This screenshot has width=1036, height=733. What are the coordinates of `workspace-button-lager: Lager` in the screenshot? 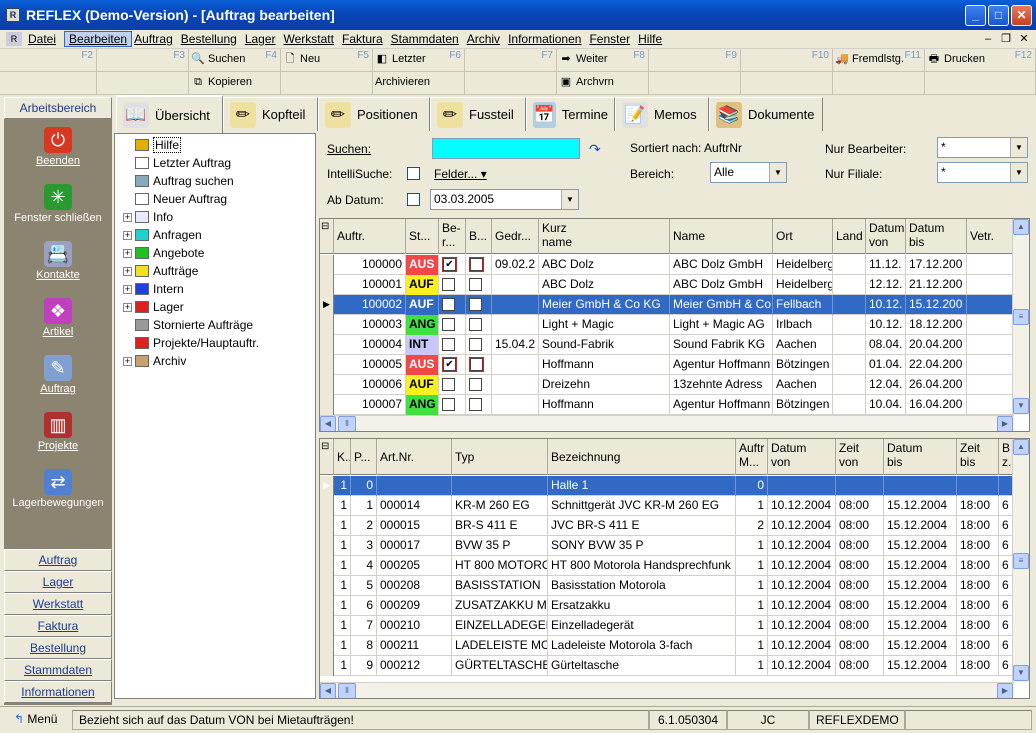 It's located at (58, 582).